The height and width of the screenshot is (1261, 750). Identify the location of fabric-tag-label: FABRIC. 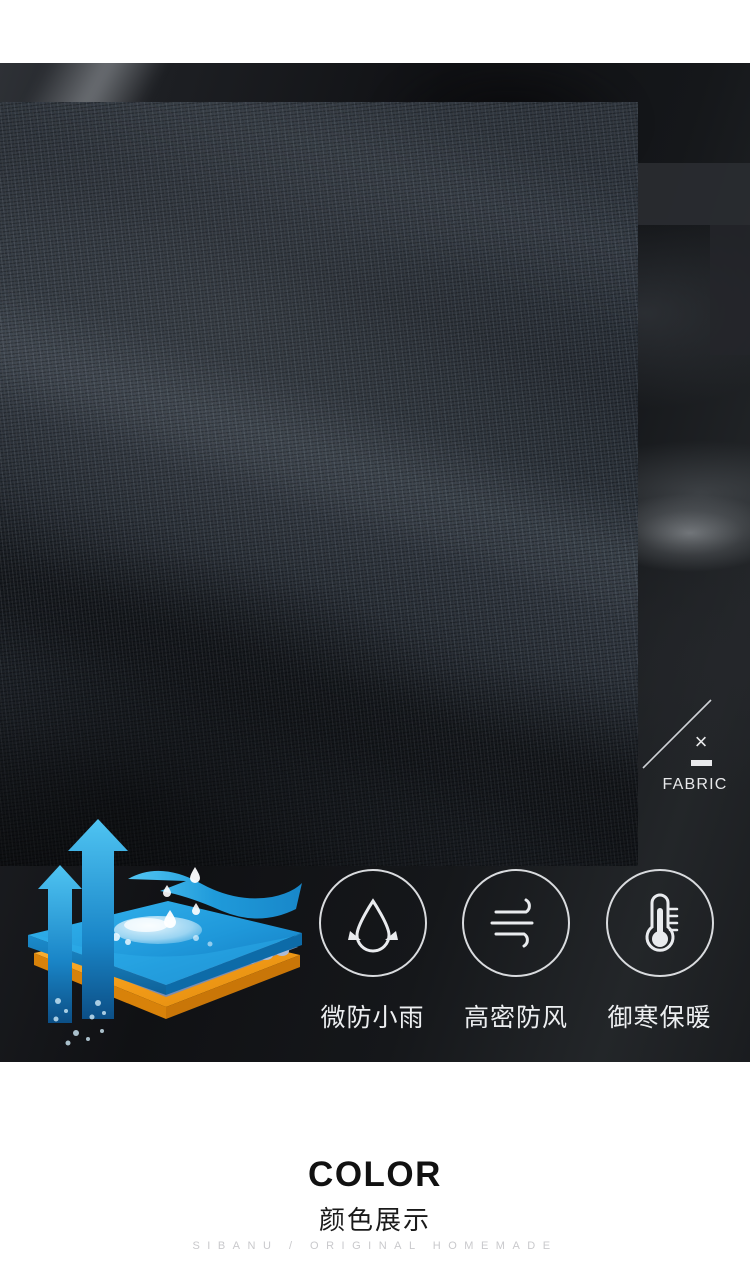
(695, 784).